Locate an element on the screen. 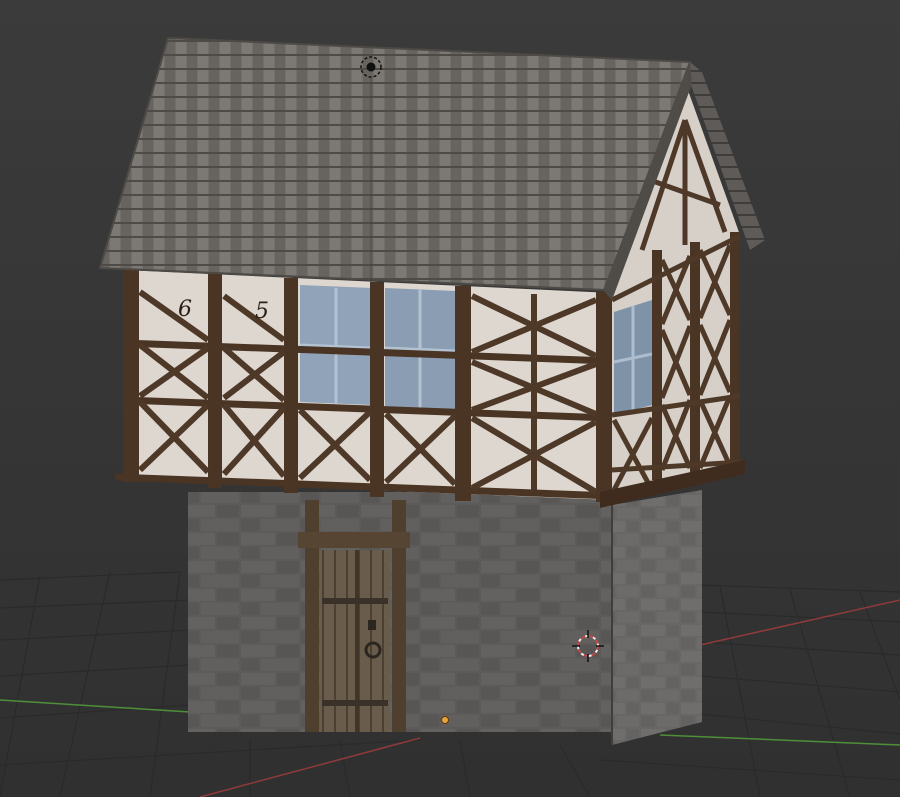 This screenshot has width=900, height=797. object-origin-icon is located at coordinates (445, 720).